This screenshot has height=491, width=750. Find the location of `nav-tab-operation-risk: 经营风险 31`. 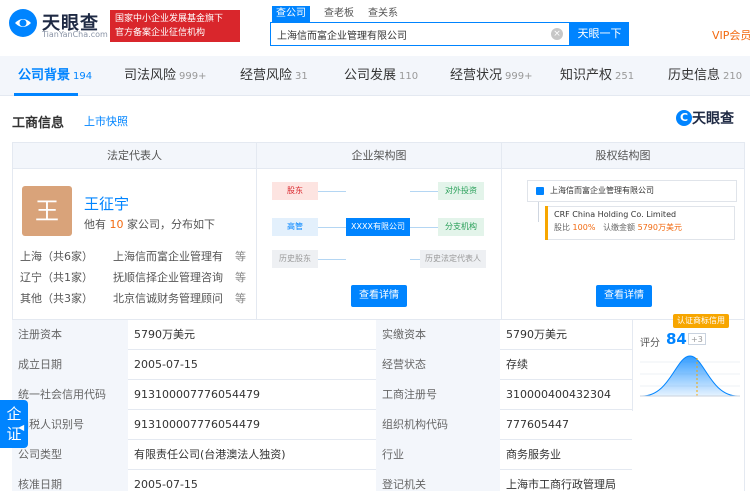

nav-tab-operation-risk: 经营风险 31 is located at coordinates (274, 76).